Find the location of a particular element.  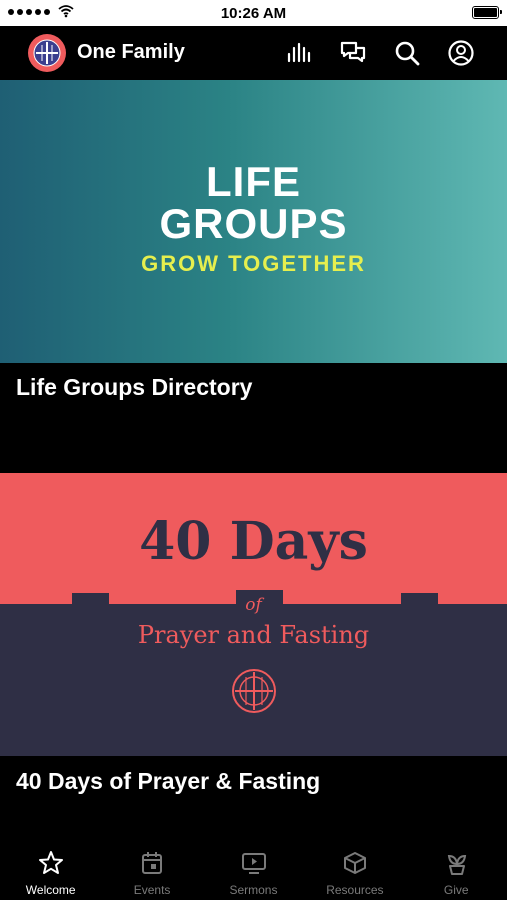

status-time: 10:26 AM is located at coordinates (253, 13).